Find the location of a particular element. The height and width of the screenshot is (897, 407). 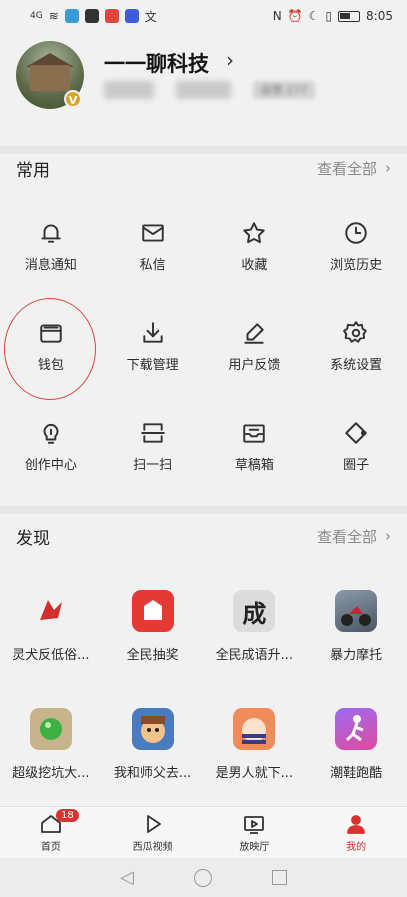

tab-label: 西瓜视频 is located at coordinates (152, 847).